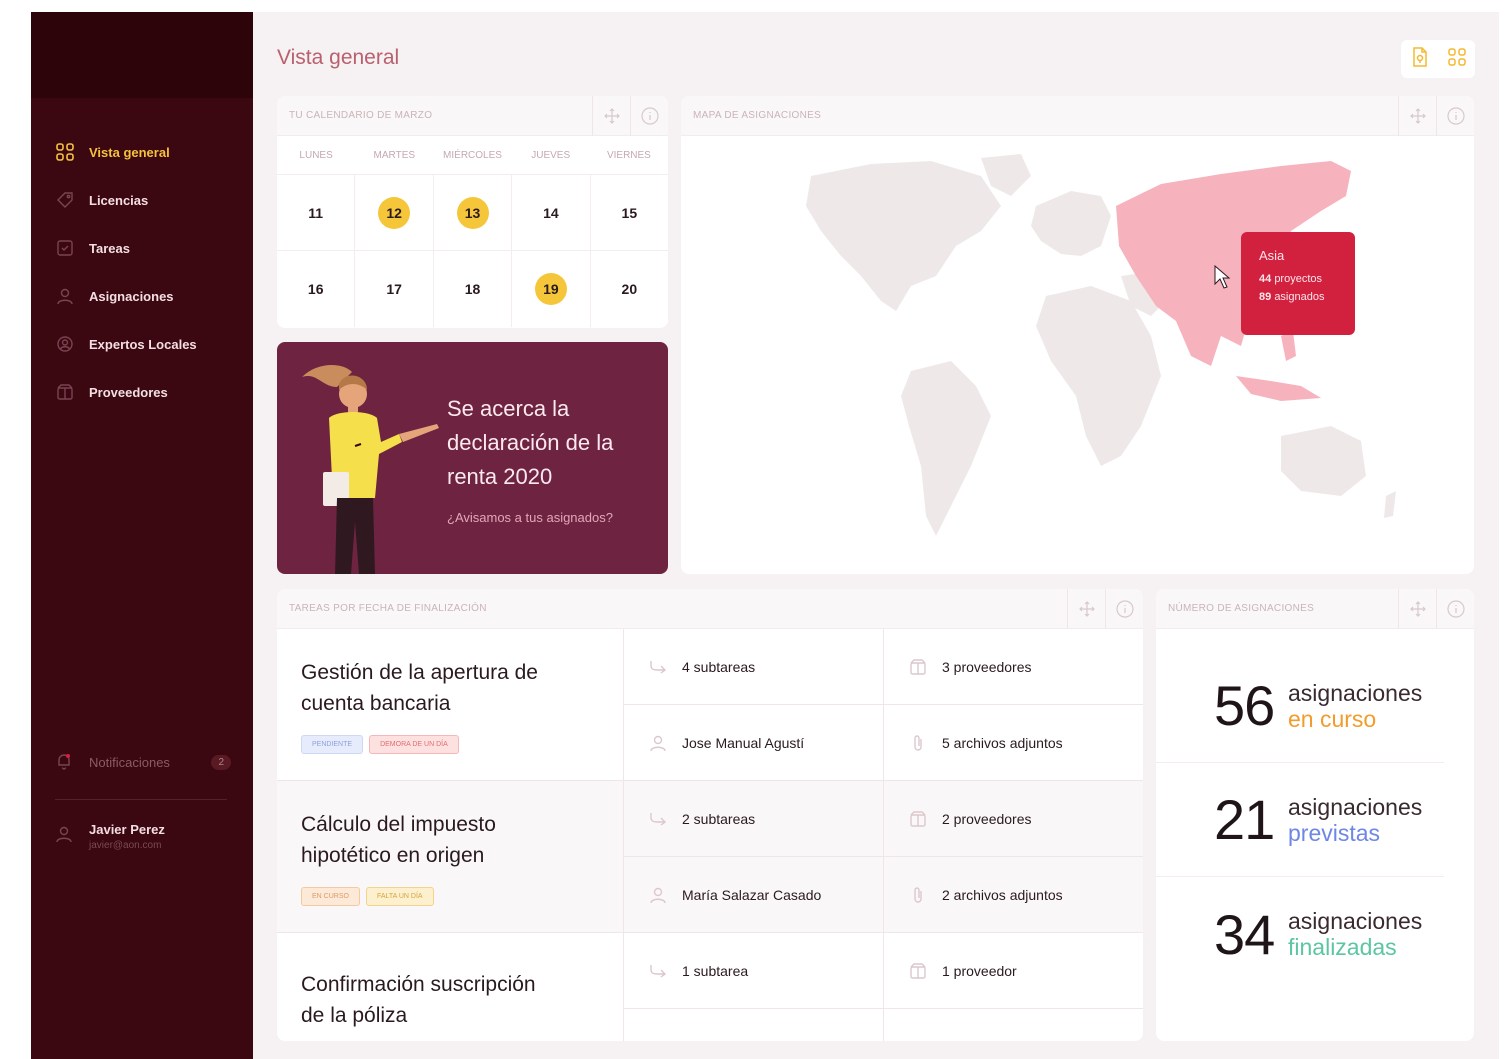 This screenshot has width=1506, height=1059. I want to click on calendar-day-highlighted: 12, so click(394, 212).